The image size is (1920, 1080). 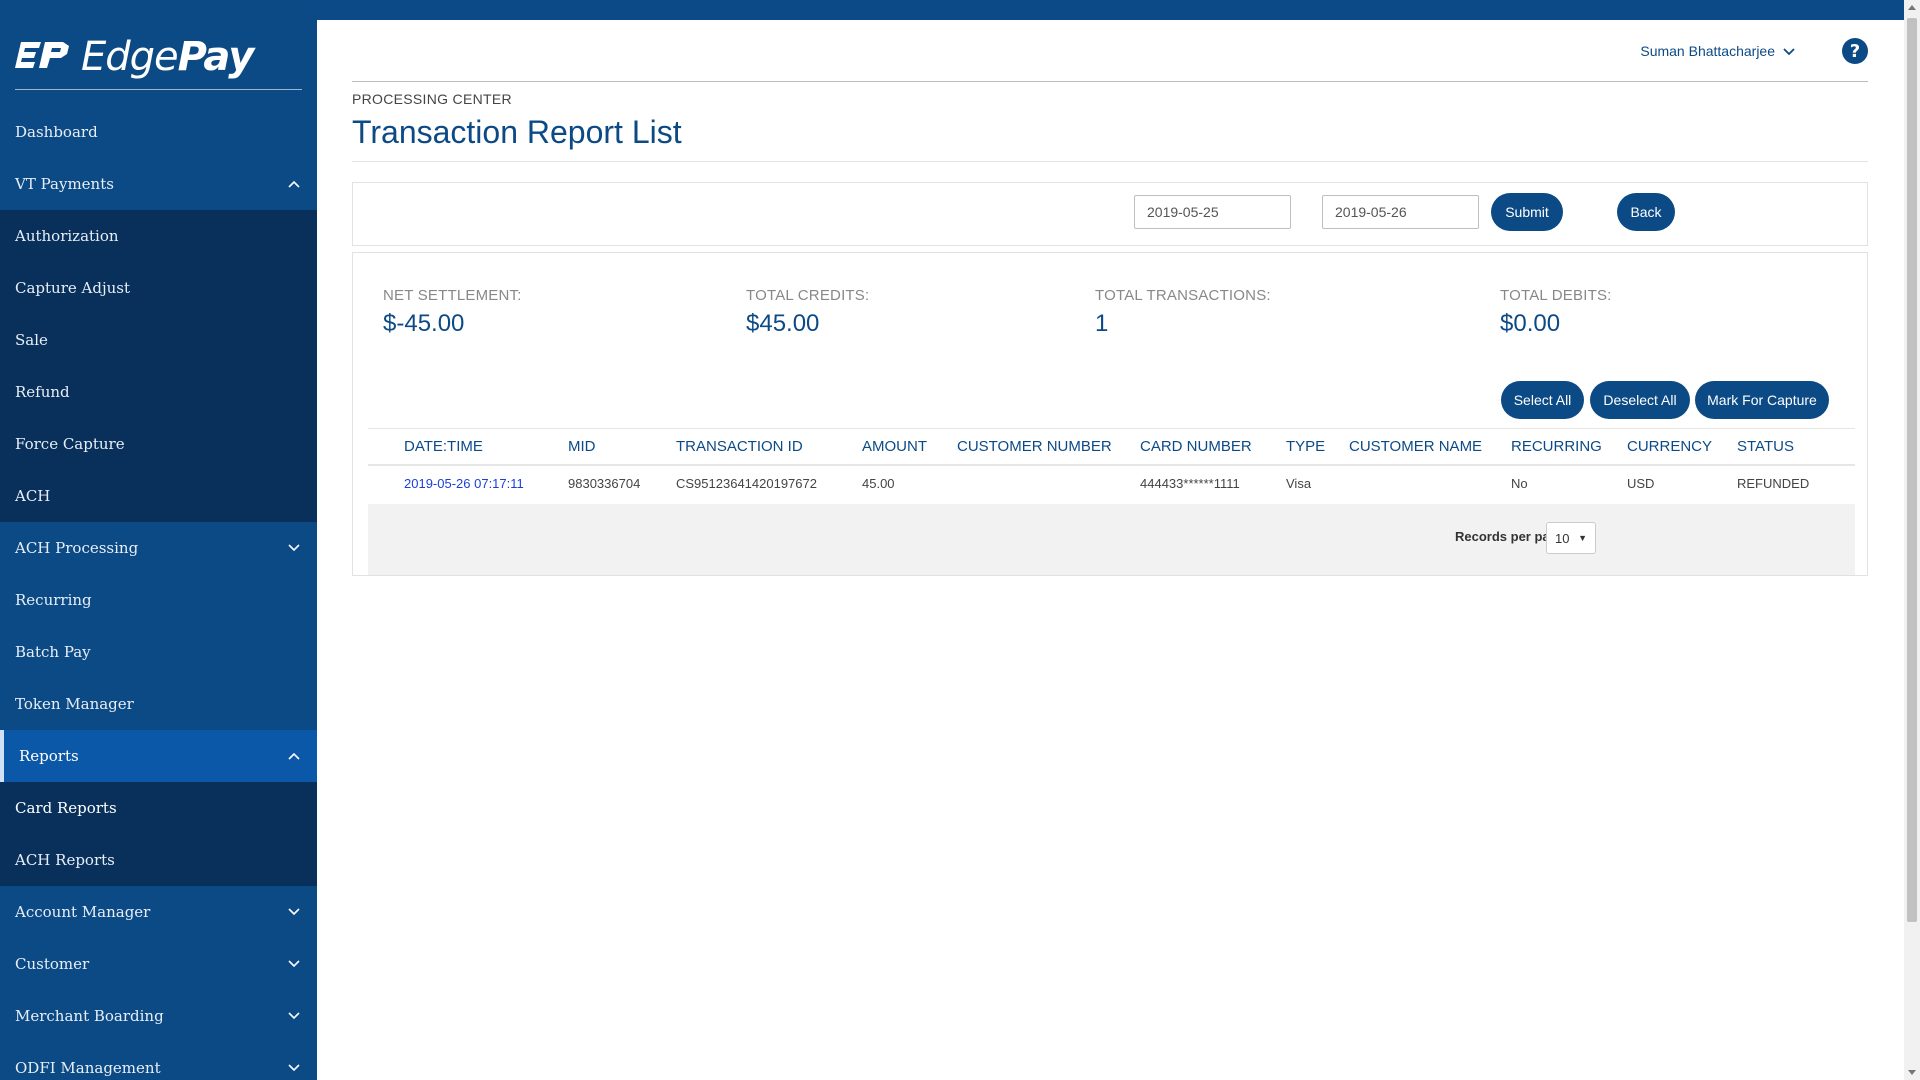 What do you see at coordinates (464, 483) in the screenshot?
I see `cell-datetime: 2019-05-26 07:17:11` at bounding box center [464, 483].